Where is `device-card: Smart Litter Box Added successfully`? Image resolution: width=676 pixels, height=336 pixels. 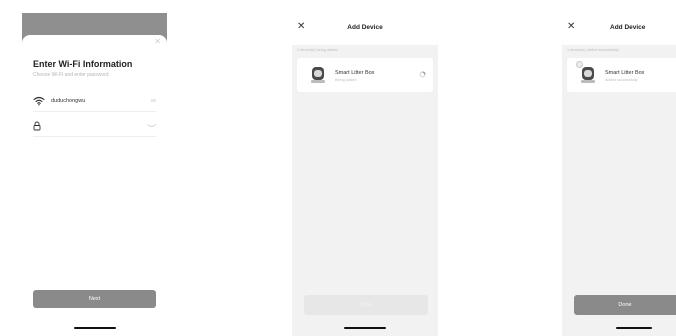
device-card: Smart Litter Box Added successfully is located at coordinates (621, 75).